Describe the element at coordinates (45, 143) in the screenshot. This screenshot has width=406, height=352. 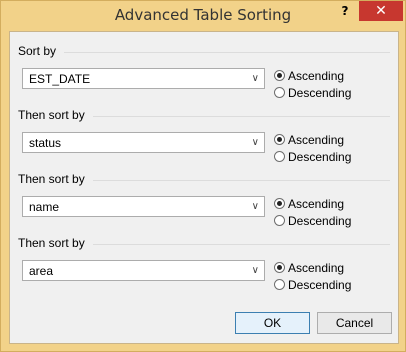
I see `sort-field-value: status` at that location.